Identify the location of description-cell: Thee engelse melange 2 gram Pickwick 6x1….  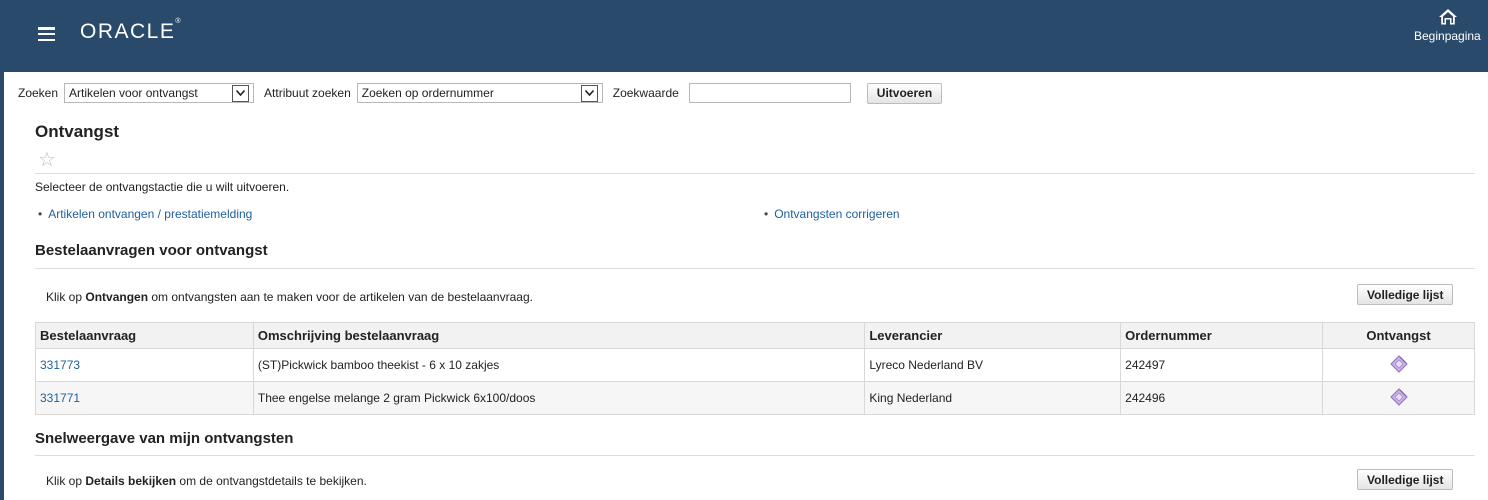
(559, 398).